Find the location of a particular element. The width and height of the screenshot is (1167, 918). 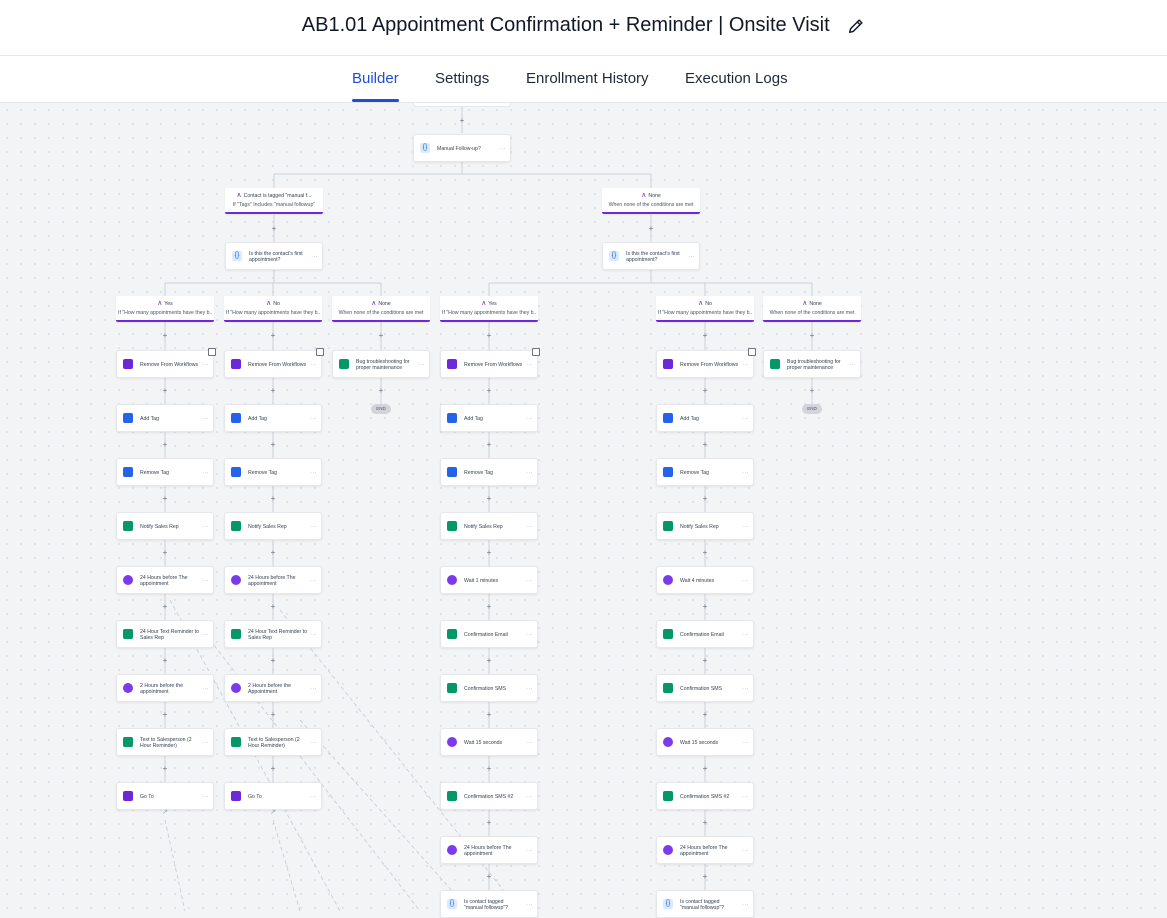

previous-step-node is located at coordinates (462, 105).